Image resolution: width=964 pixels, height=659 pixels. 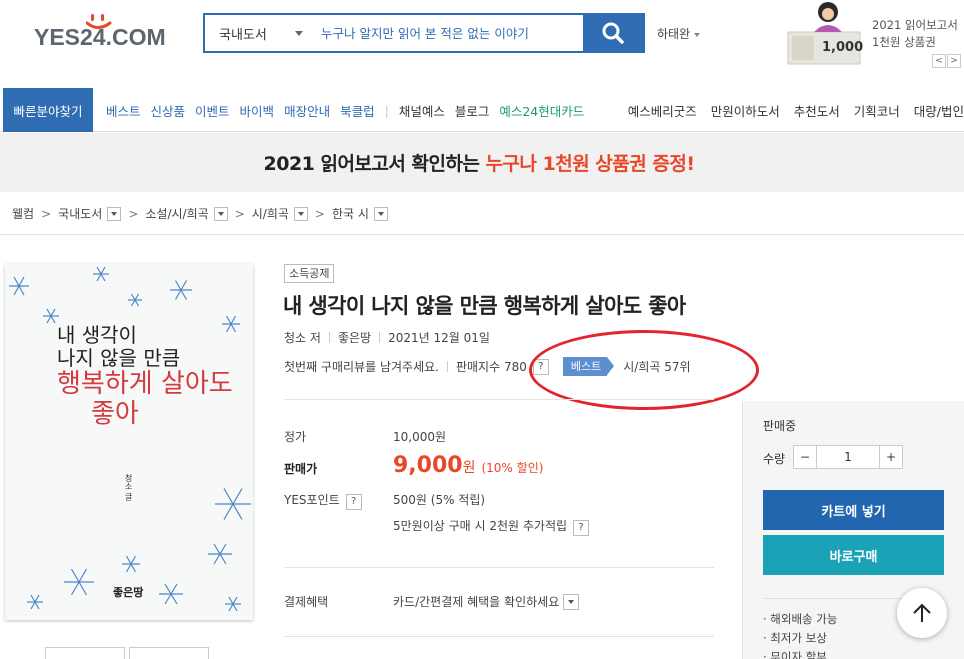 I want to click on list-price-value: 10,000원, so click(x=420, y=437).